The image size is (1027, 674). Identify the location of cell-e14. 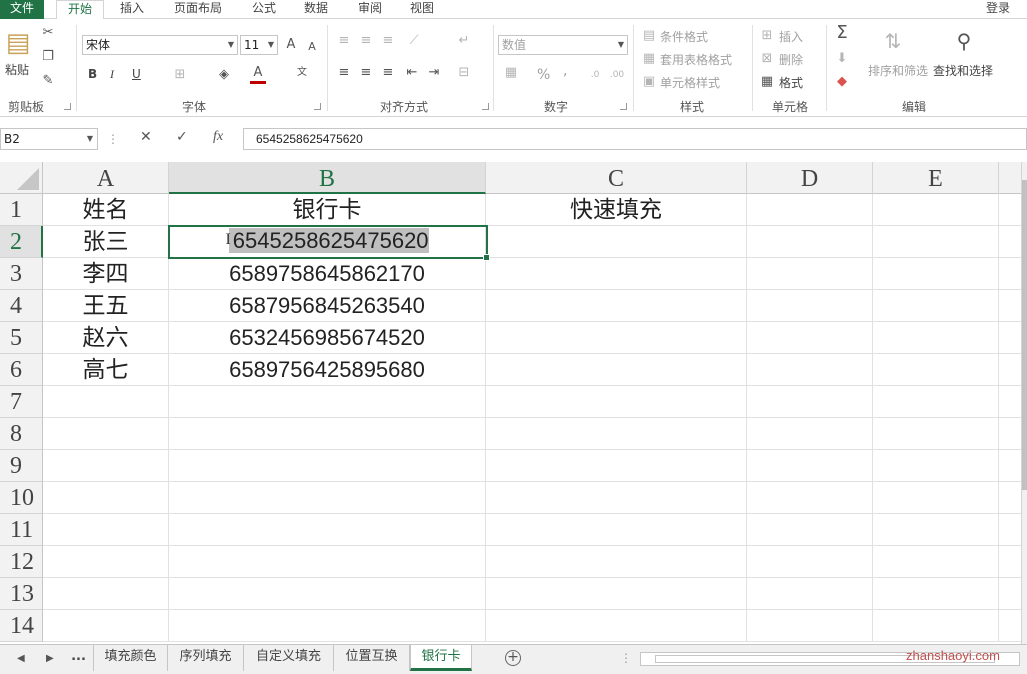
(936, 626).